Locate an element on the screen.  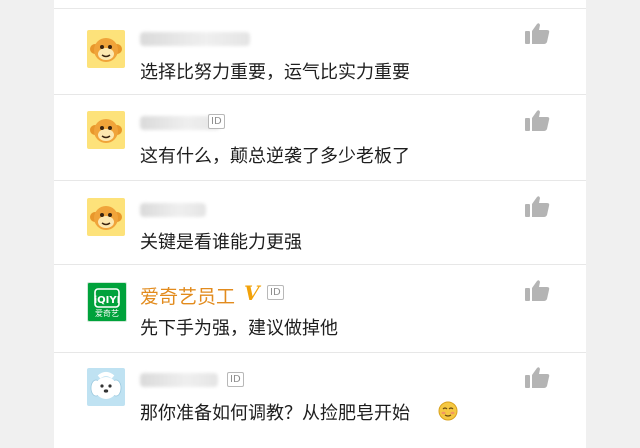
svg-text: iQIYI is located at coordinates (107, 300).